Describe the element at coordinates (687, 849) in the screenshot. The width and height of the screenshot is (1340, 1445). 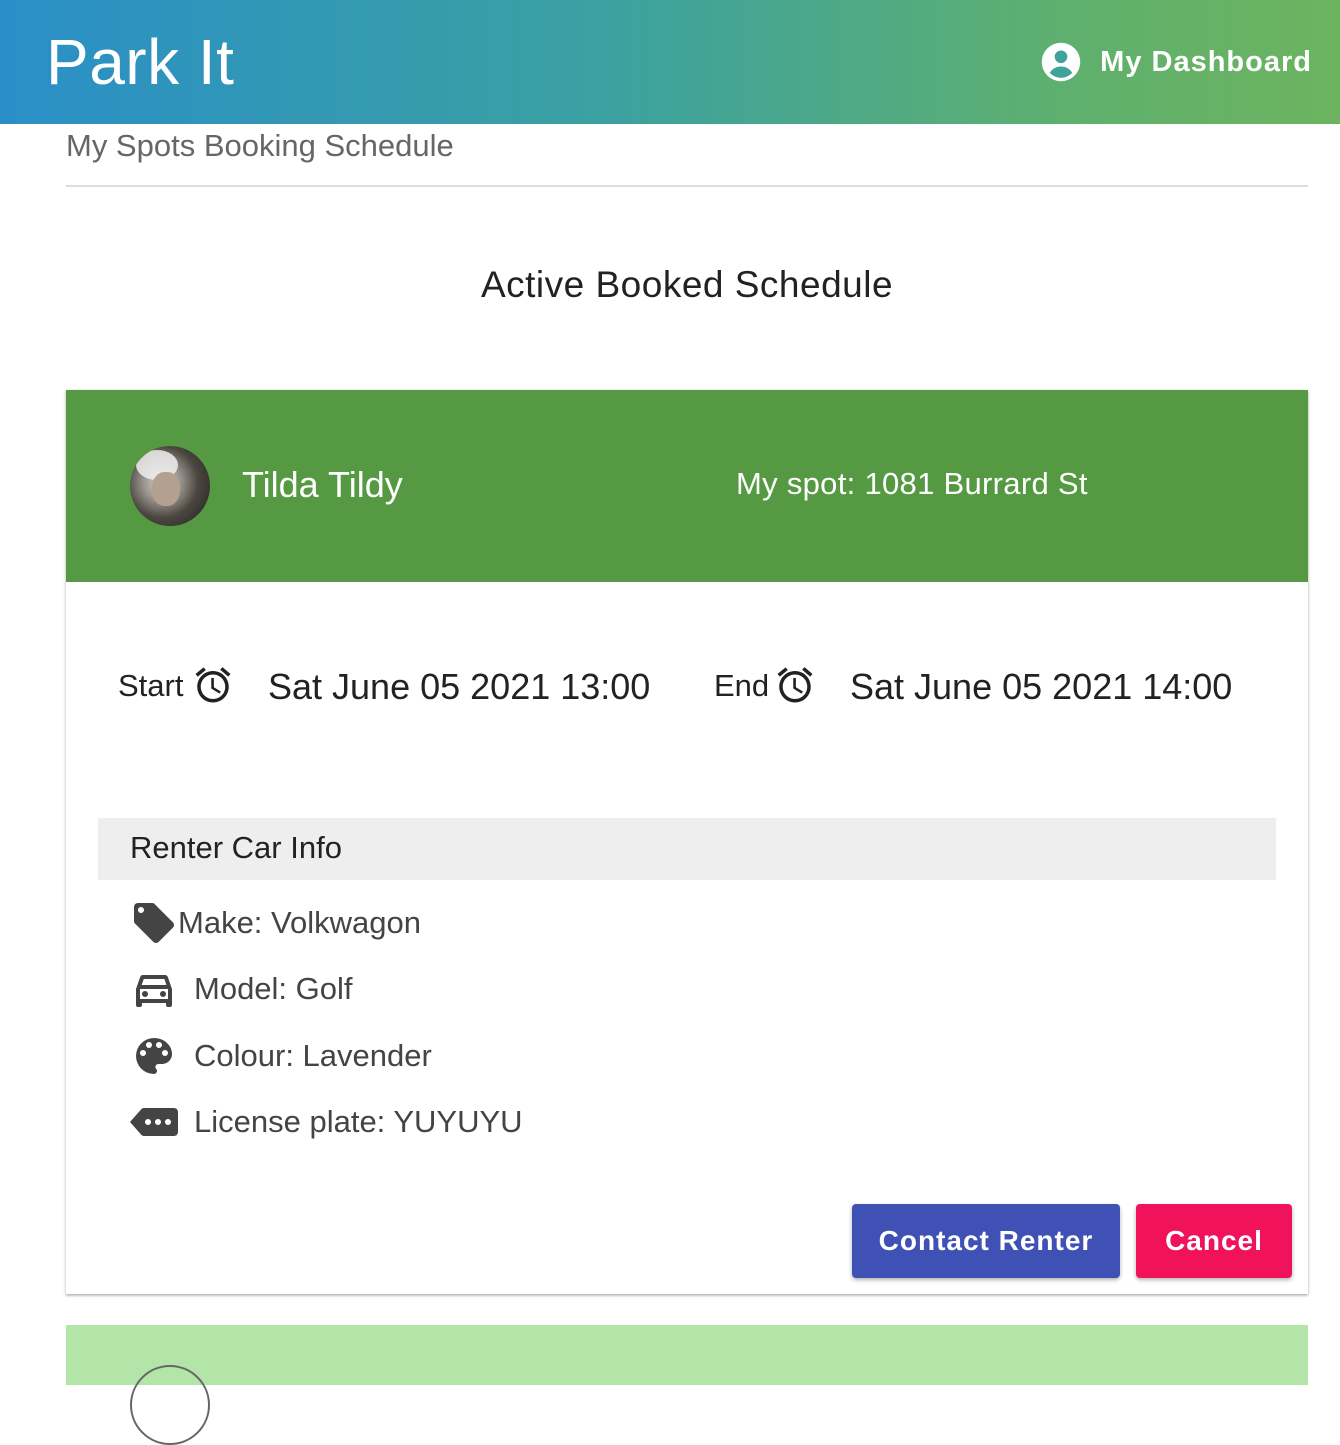
I see `car-info-title: Renter Car Info` at that location.